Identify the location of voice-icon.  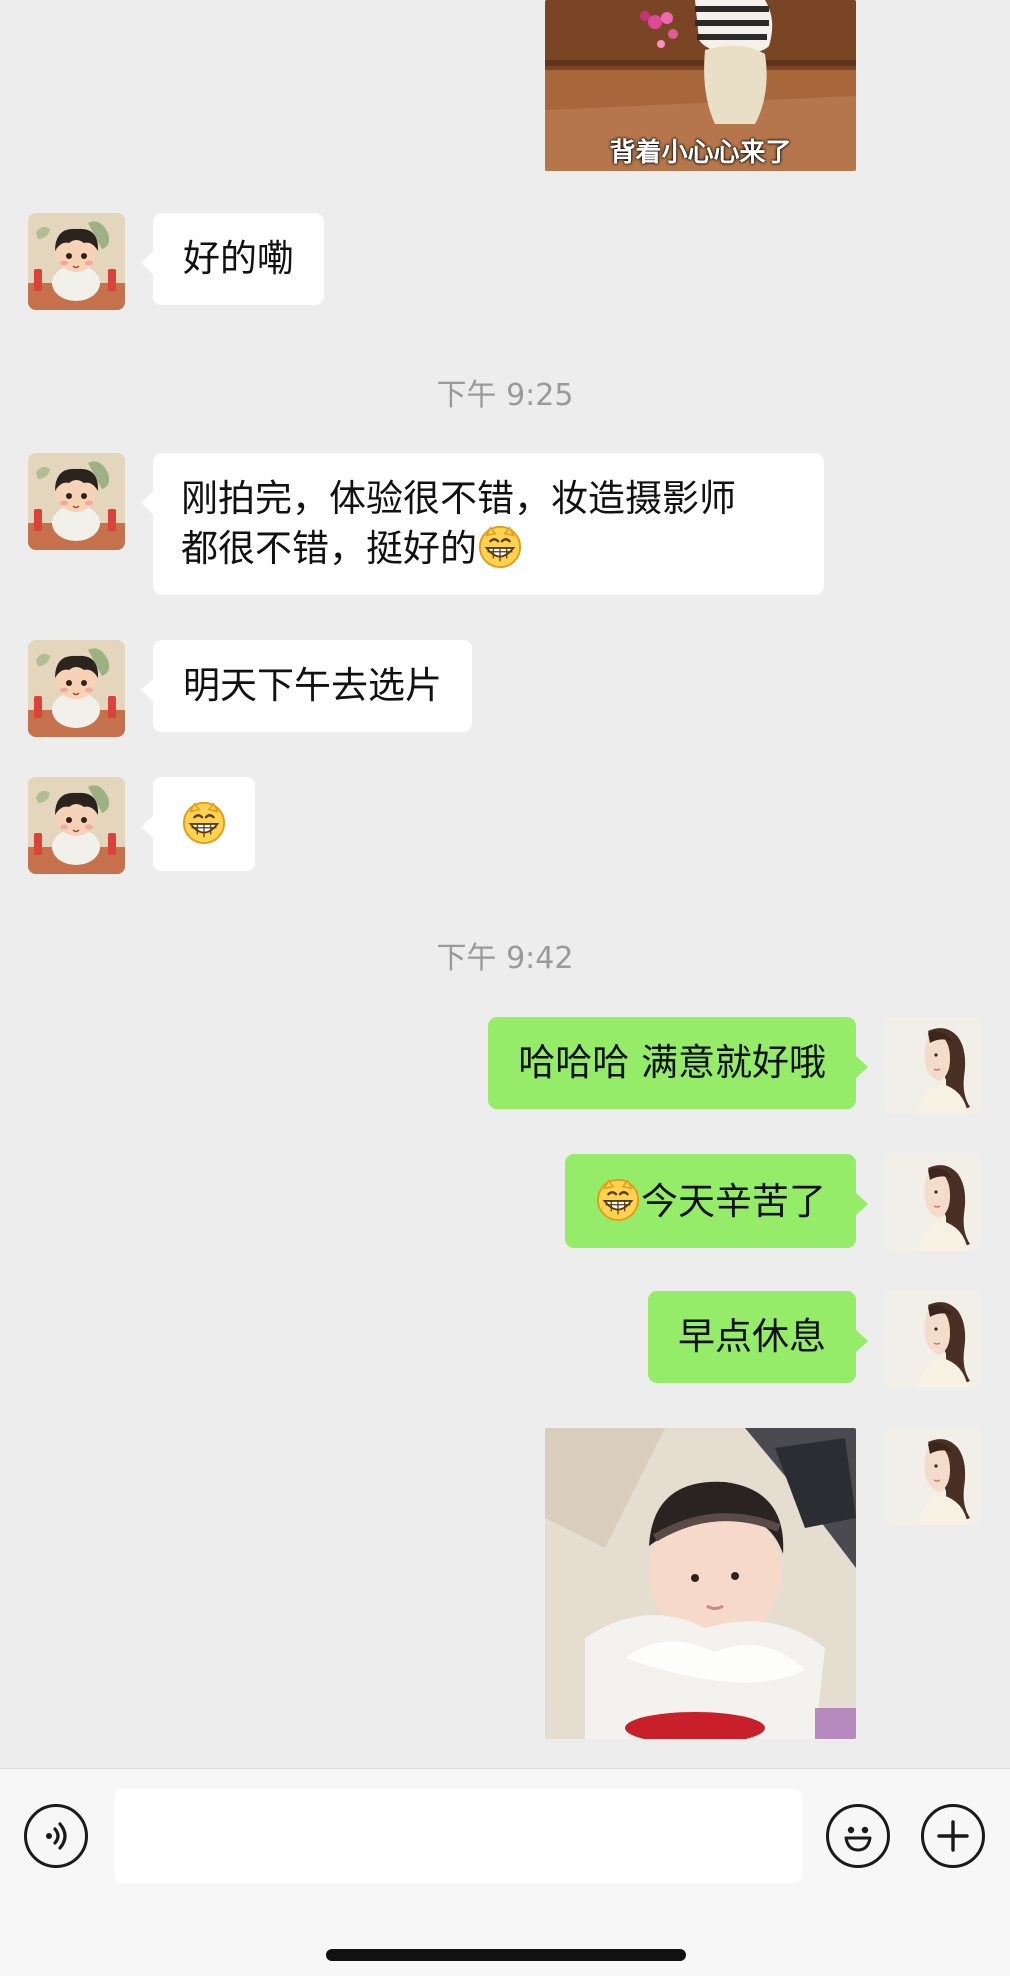
(56, 1836).